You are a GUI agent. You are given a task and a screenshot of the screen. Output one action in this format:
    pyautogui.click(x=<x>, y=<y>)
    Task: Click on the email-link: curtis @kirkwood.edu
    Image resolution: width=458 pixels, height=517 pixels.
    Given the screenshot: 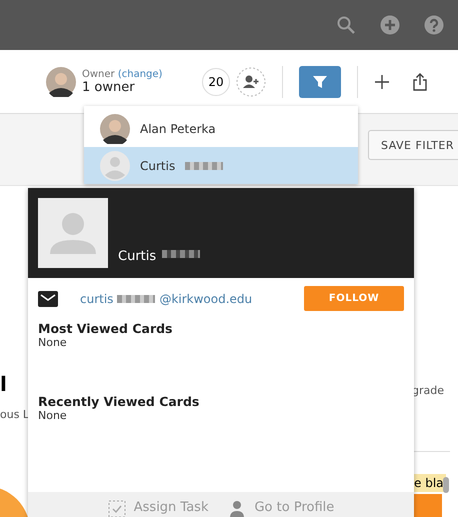 What is the action you would take?
    pyautogui.click(x=166, y=299)
    